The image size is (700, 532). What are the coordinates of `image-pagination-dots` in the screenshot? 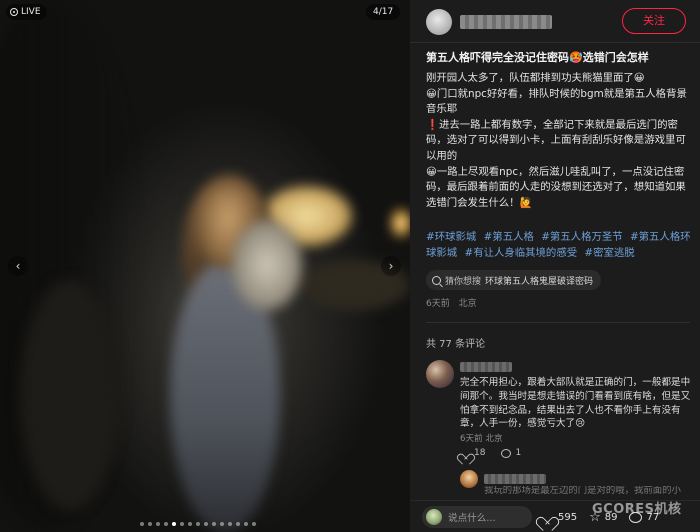 It's located at (198, 524).